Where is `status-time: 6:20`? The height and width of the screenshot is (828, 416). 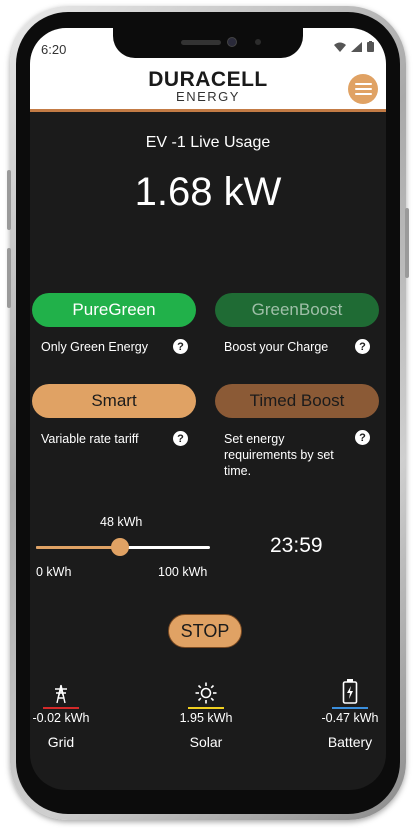 status-time: 6:20 is located at coordinates (54, 49).